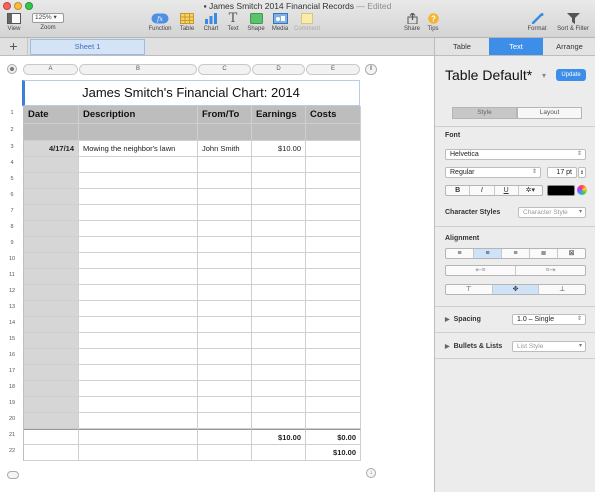  What do you see at coordinates (458, 190) in the screenshot?
I see `bold-button: B` at bounding box center [458, 190].